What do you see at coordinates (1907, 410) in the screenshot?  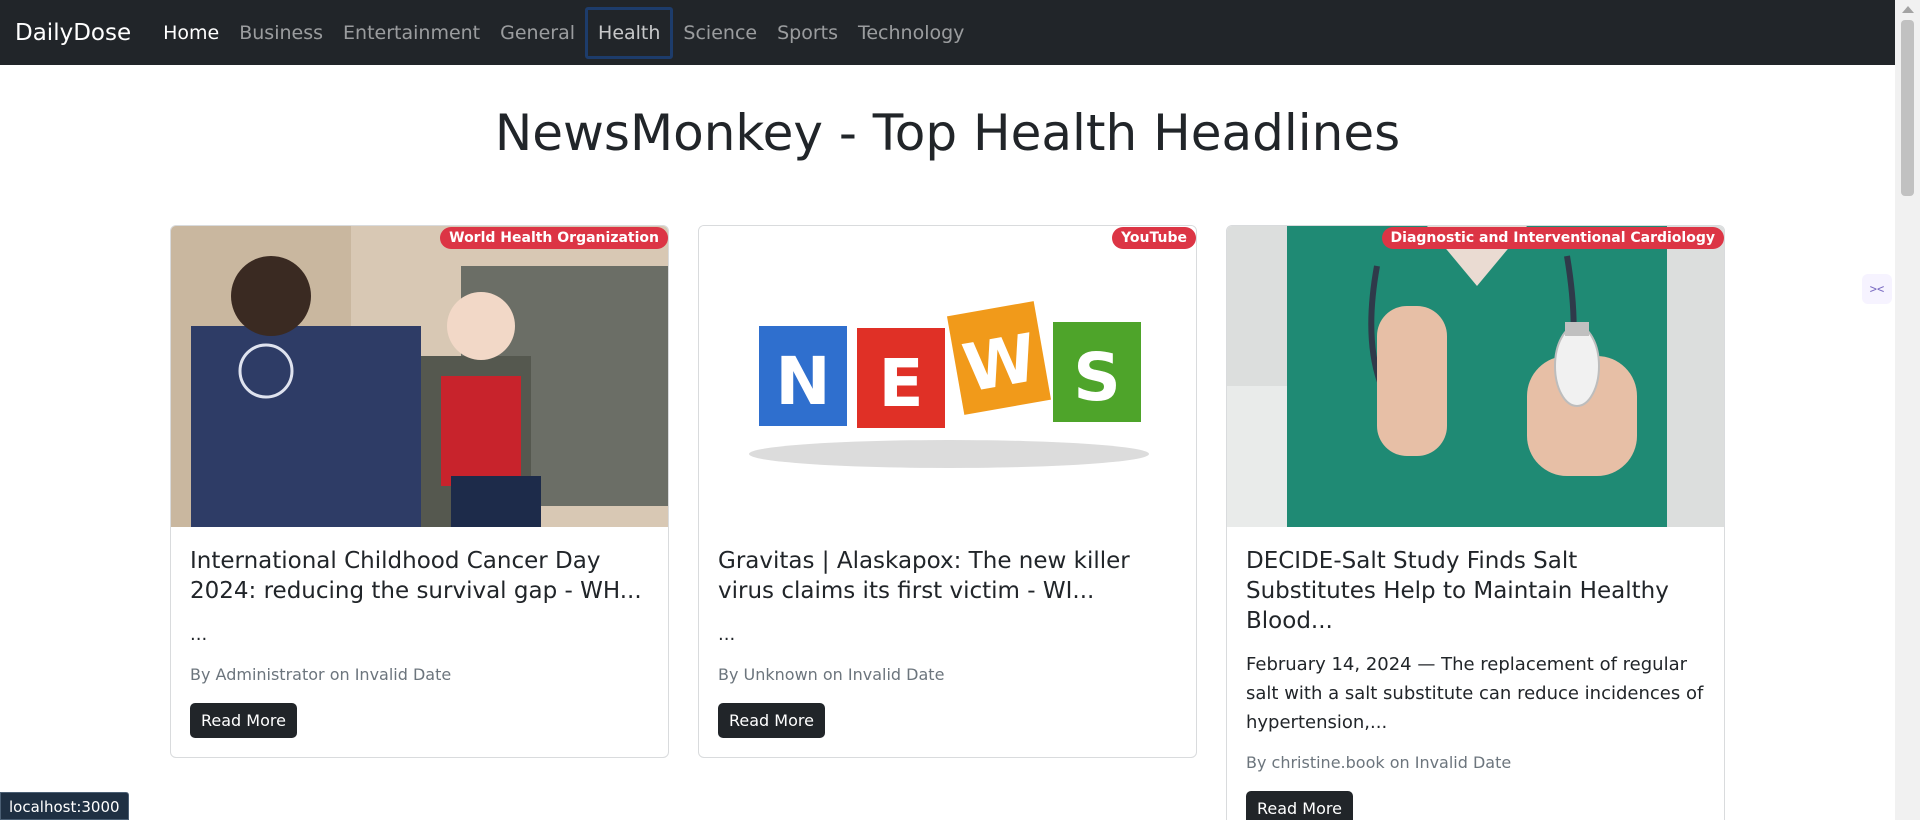 I see `vertical-scrollbar` at bounding box center [1907, 410].